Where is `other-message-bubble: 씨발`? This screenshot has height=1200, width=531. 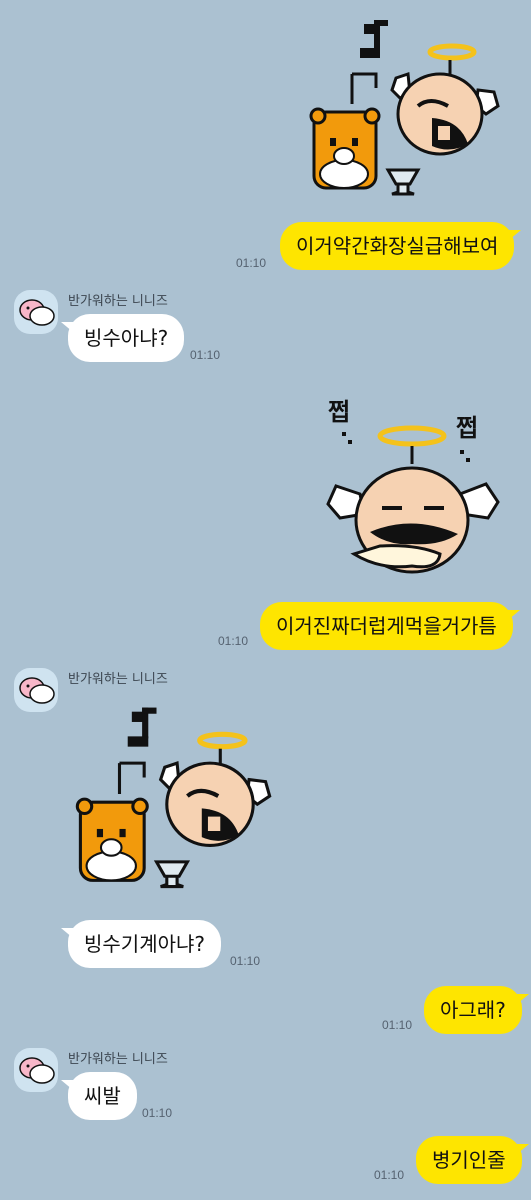
other-message-bubble: 씨발 is located at coordinates (99, 1096).